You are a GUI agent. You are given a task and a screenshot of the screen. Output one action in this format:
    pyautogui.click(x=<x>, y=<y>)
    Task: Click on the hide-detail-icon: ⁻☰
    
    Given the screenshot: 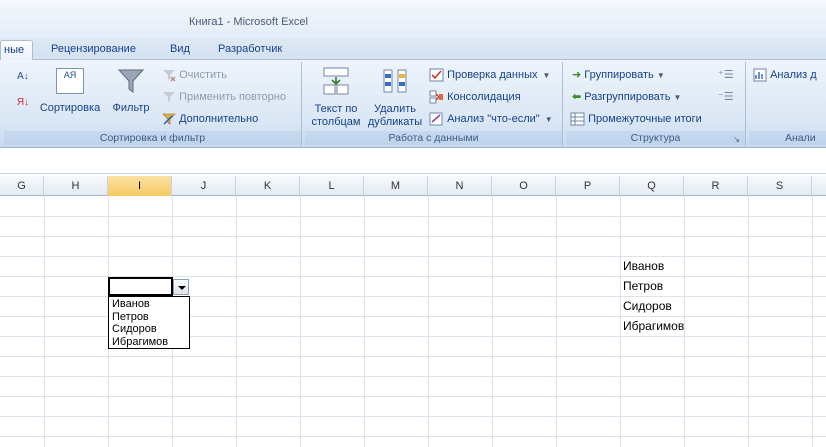 What is the action you would take?
    pyautogui.click(x=726, y=97)
    